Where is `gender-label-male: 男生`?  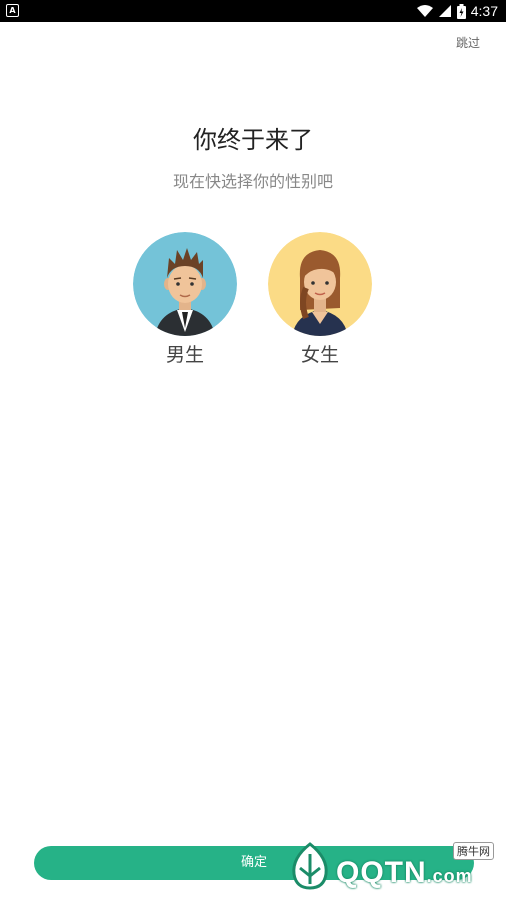
gender-label-male: 男生 is located at coordinates (184, 355).